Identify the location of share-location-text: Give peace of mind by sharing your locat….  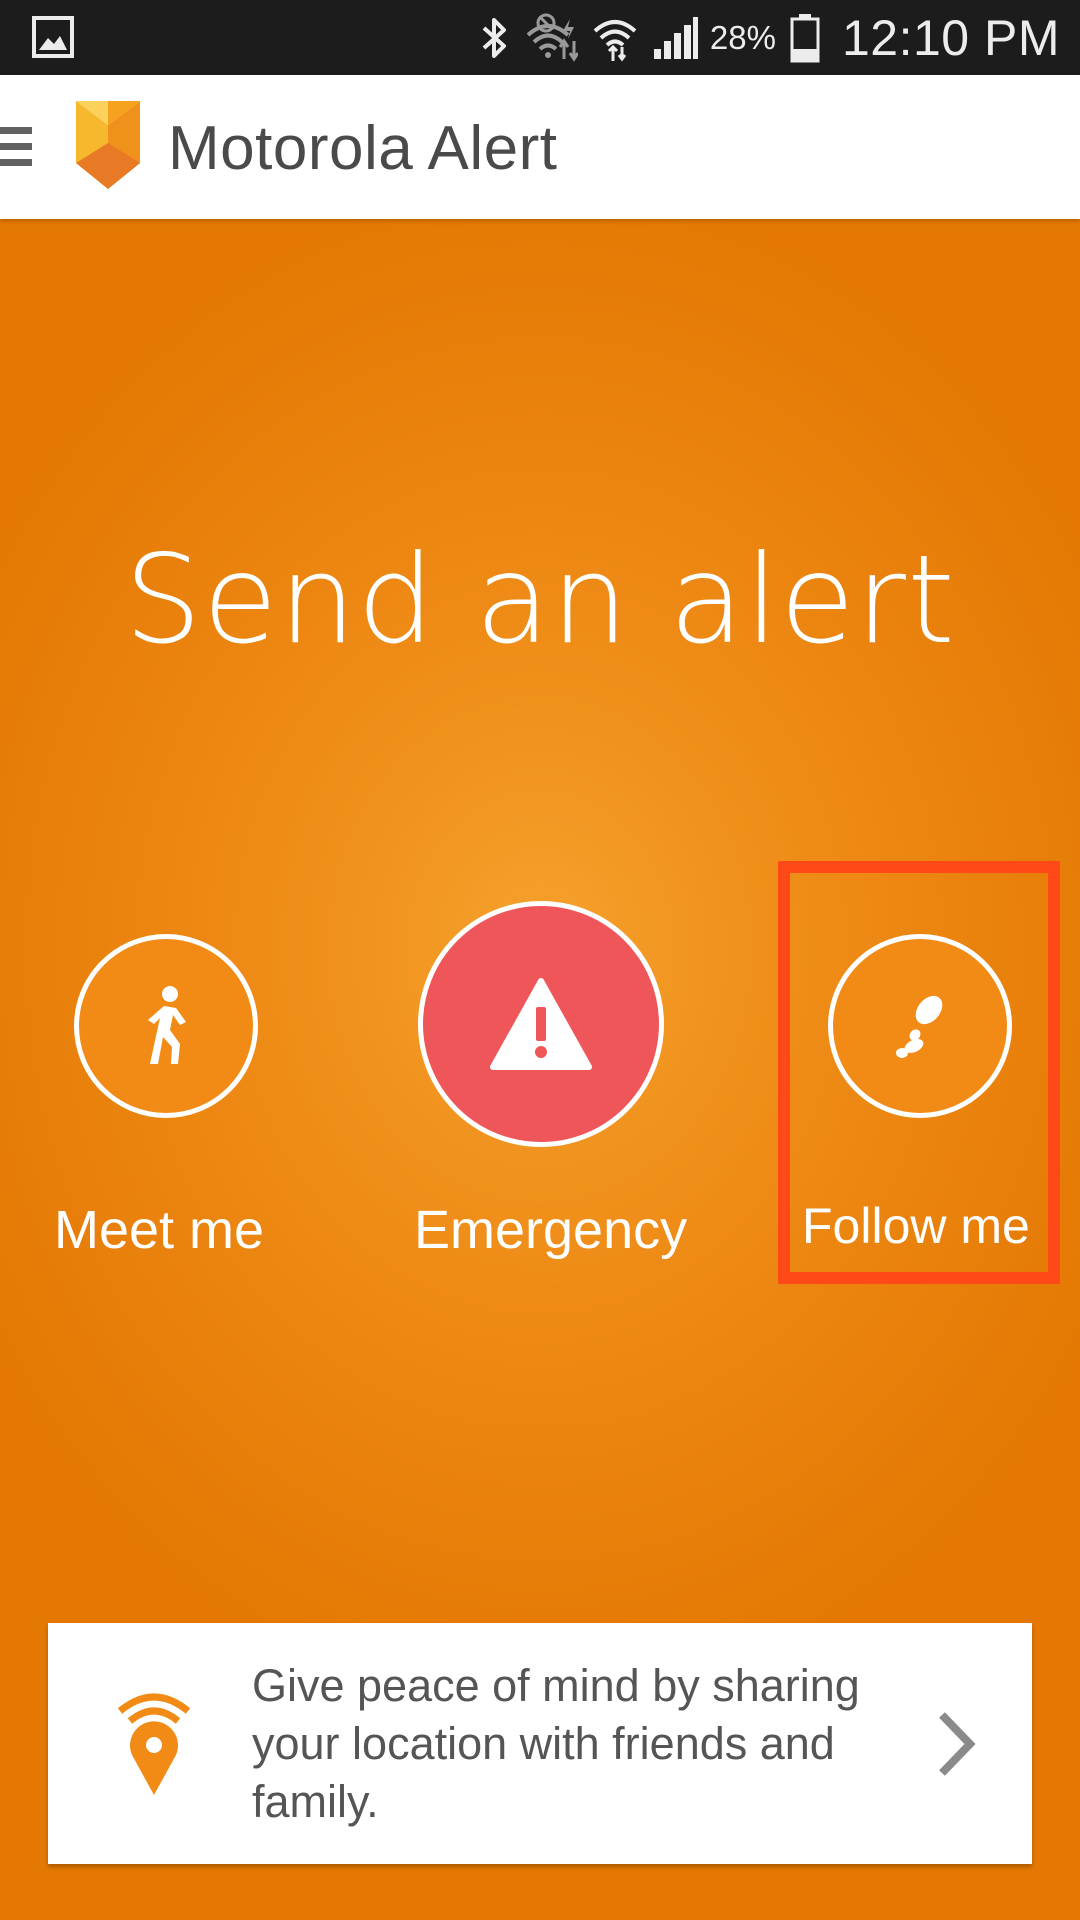
(556, 1743).